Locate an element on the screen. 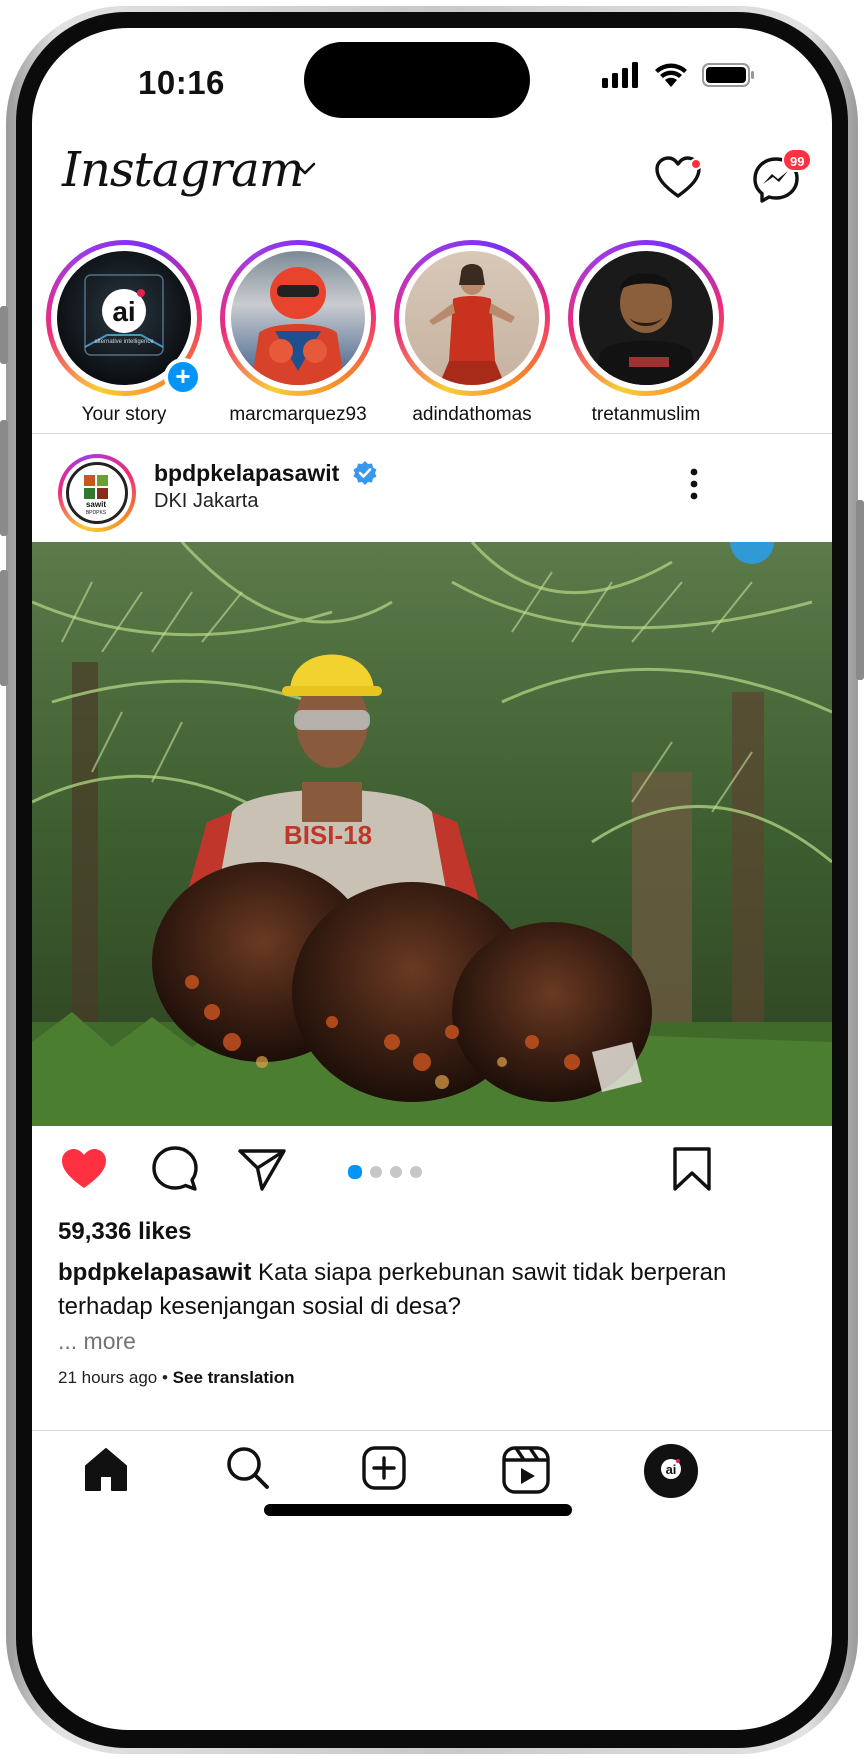  sawit-logo-icon: sawit BPDPKS is located at coordinates (96, 495).